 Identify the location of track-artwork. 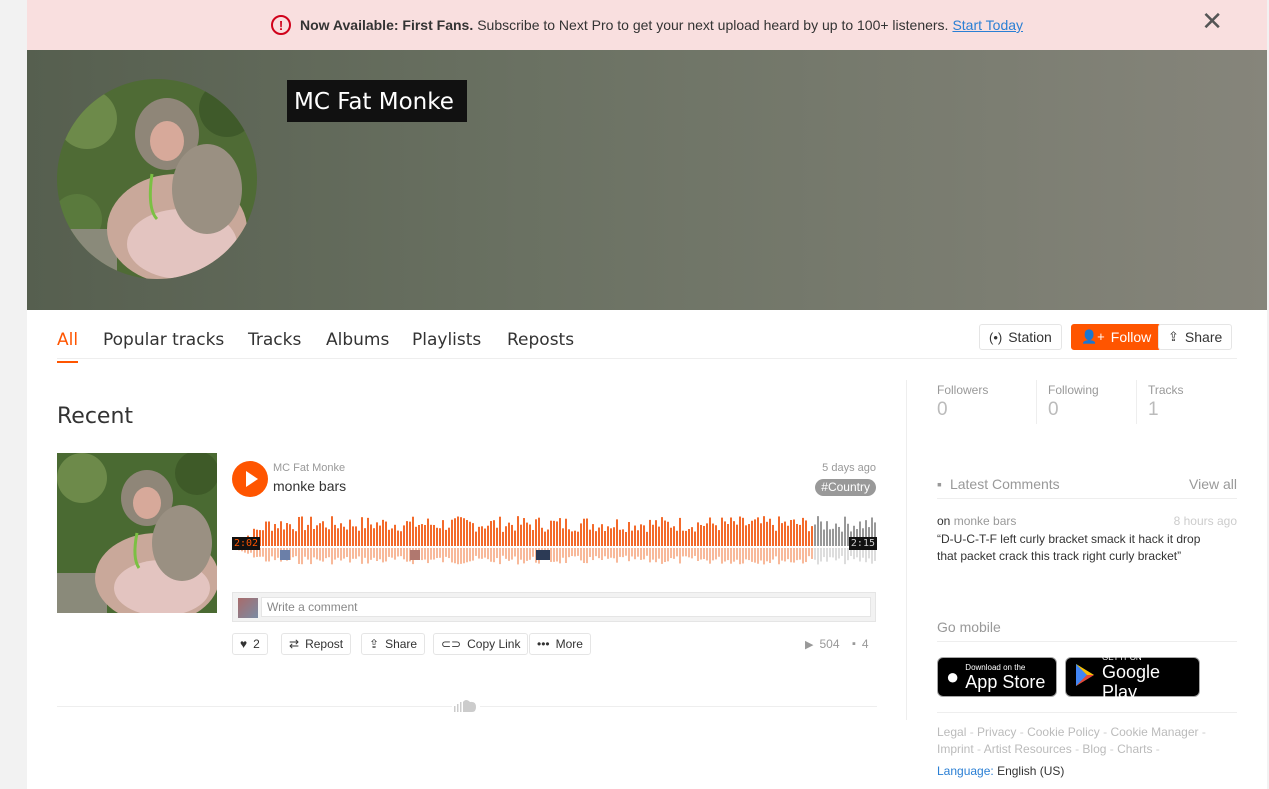
(137, 533).